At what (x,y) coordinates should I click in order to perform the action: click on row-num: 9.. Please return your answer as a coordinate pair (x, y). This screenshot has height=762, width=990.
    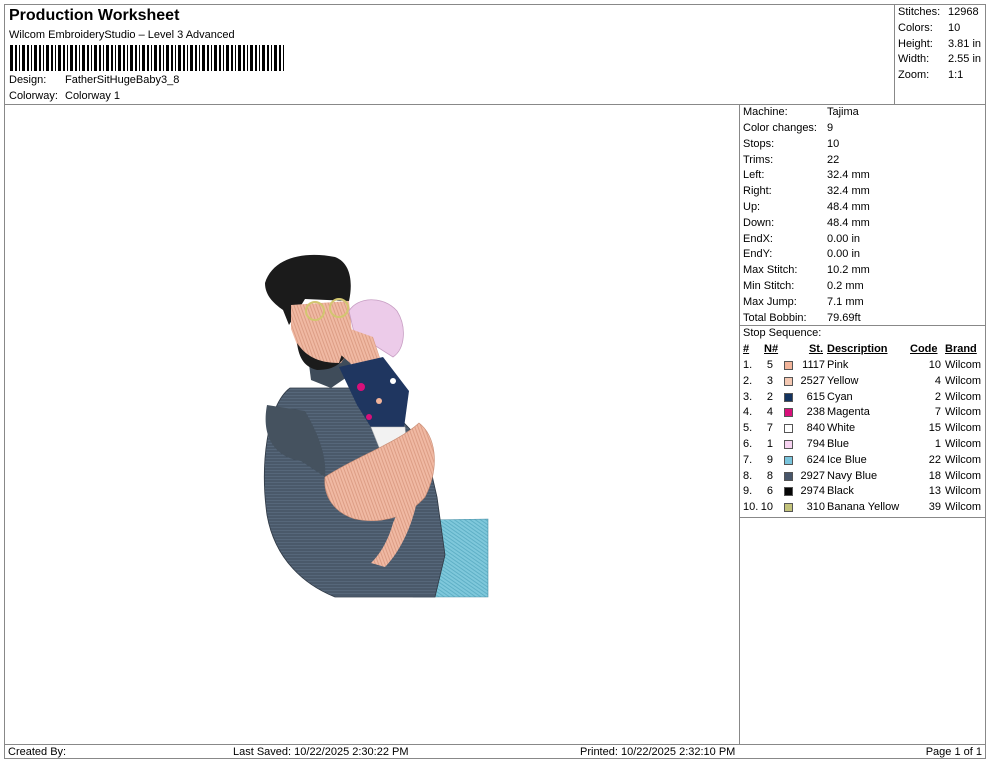
    Looking at the image, I should click on (748, 491).